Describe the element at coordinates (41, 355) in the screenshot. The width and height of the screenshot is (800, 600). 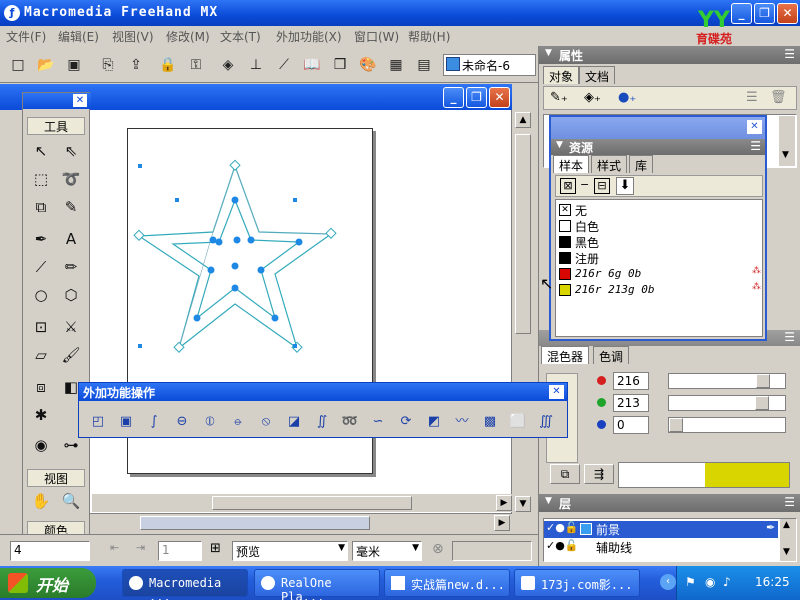
I see `eraser-tool-icon: ▱` at that location.